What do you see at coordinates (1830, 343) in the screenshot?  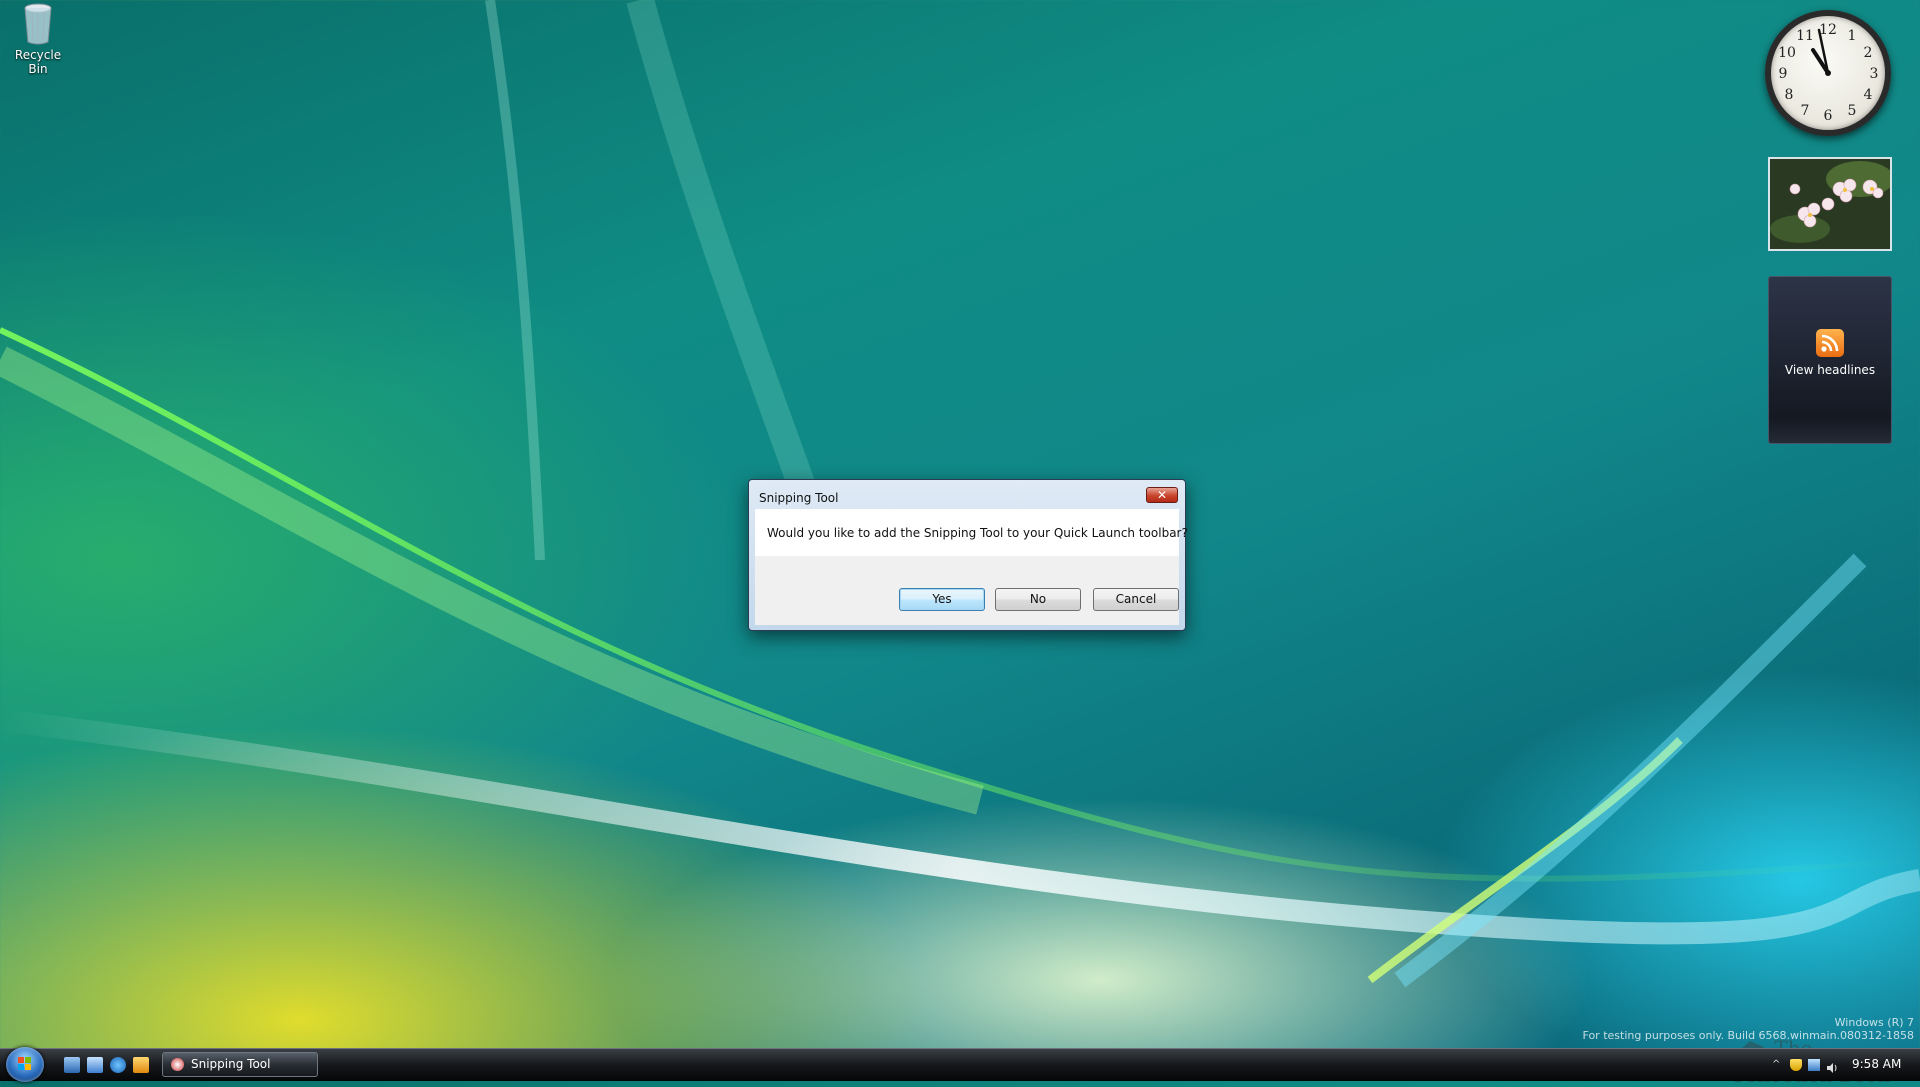 I see `rss-icon` at bounding box center [1830, 343].